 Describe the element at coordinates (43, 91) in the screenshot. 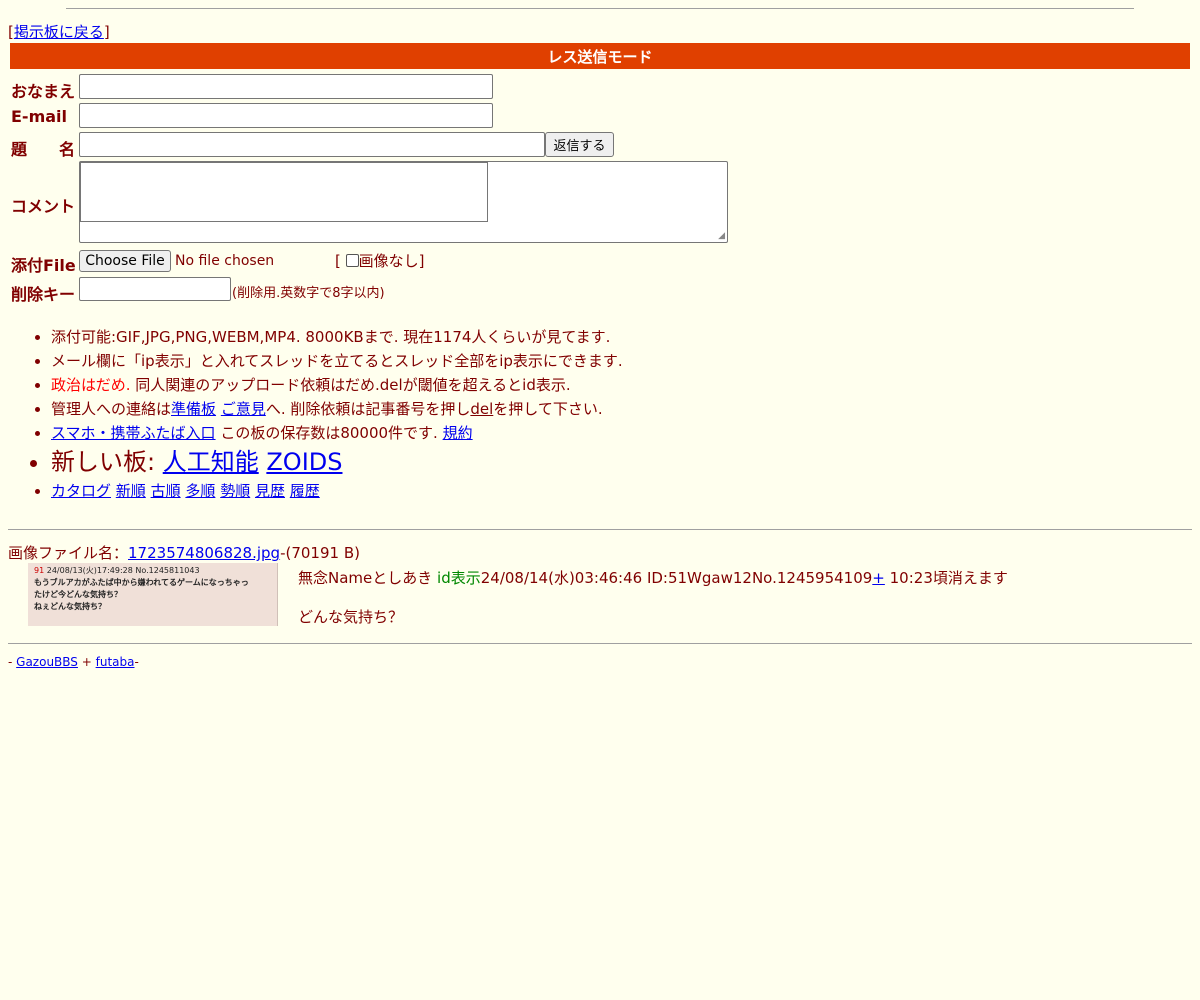

I see `name-label: おなまえ` at that location.